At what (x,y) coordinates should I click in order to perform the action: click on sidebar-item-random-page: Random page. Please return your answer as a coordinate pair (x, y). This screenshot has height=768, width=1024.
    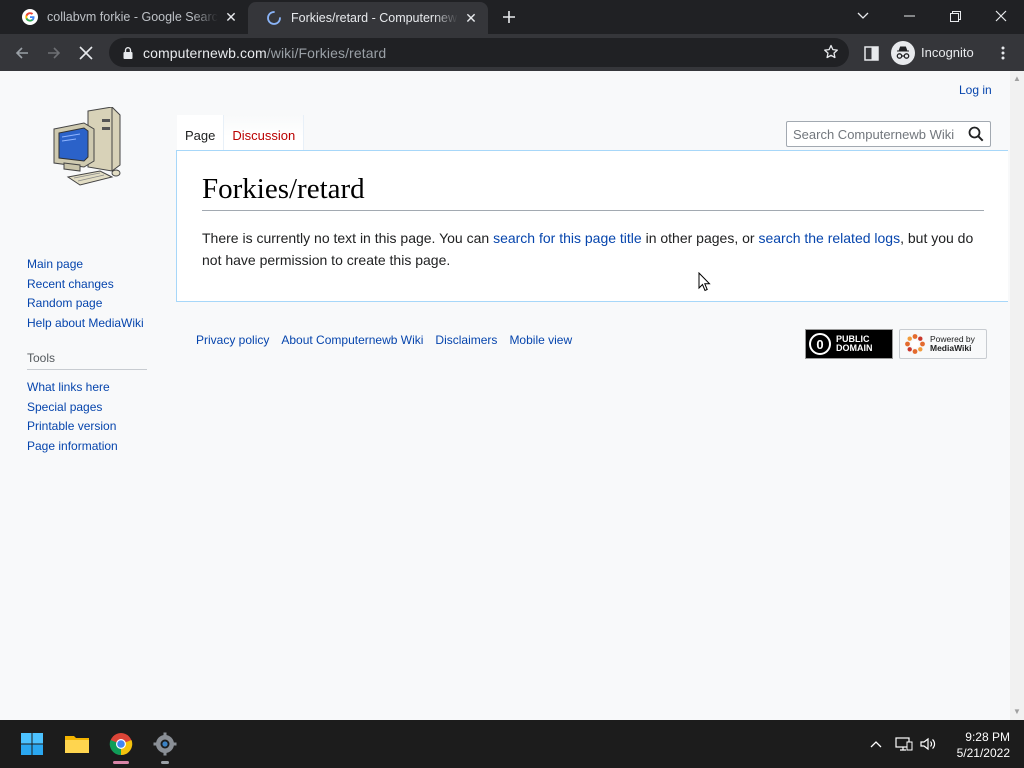
    Looking at the image, I should click on (89, 306).